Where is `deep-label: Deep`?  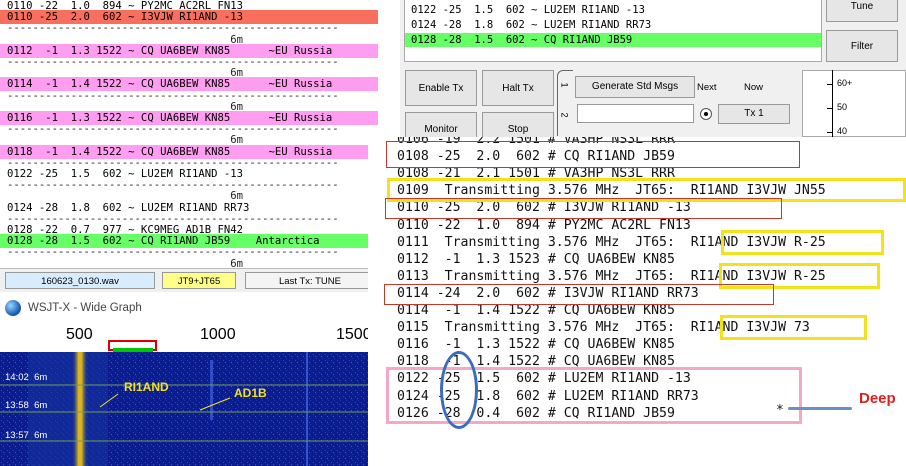 deep-label: Deep is located at coordinates (877, 398).